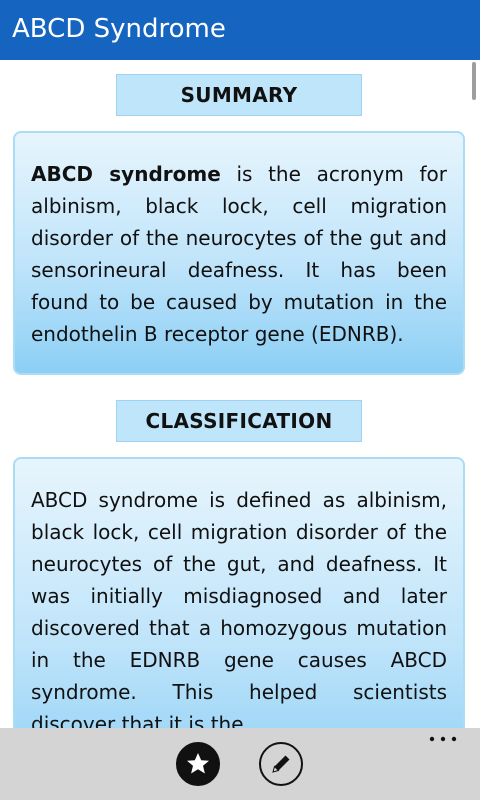 The image size is (480, 800). What do you see at coordinates (474, 81) in the screenshot?
I see `scrollbar` at bounding box center [474, 81].